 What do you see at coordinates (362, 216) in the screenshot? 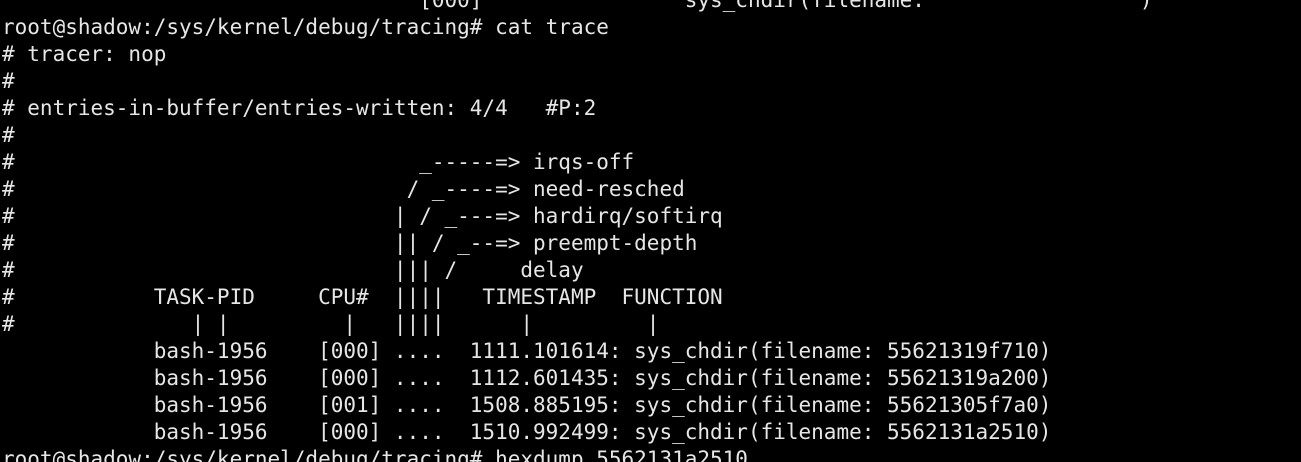
I see `terminal-line-header-hardirq: # | / _---=> hardirq/softirq` at bounding box center [362, 216].